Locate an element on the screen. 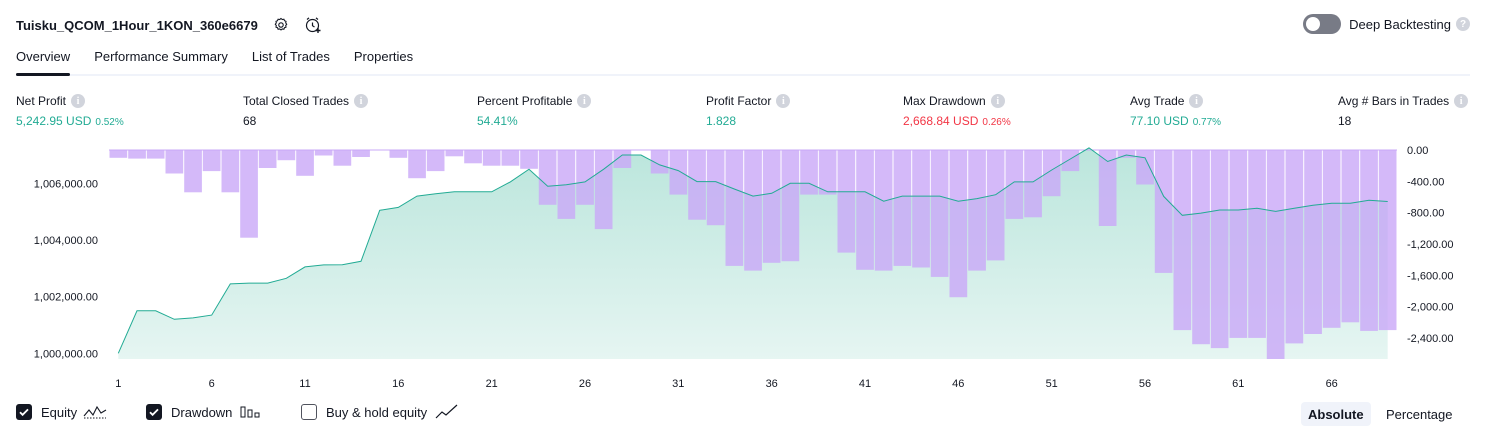  help-icon: ? is located at coordinates (1463, 24).